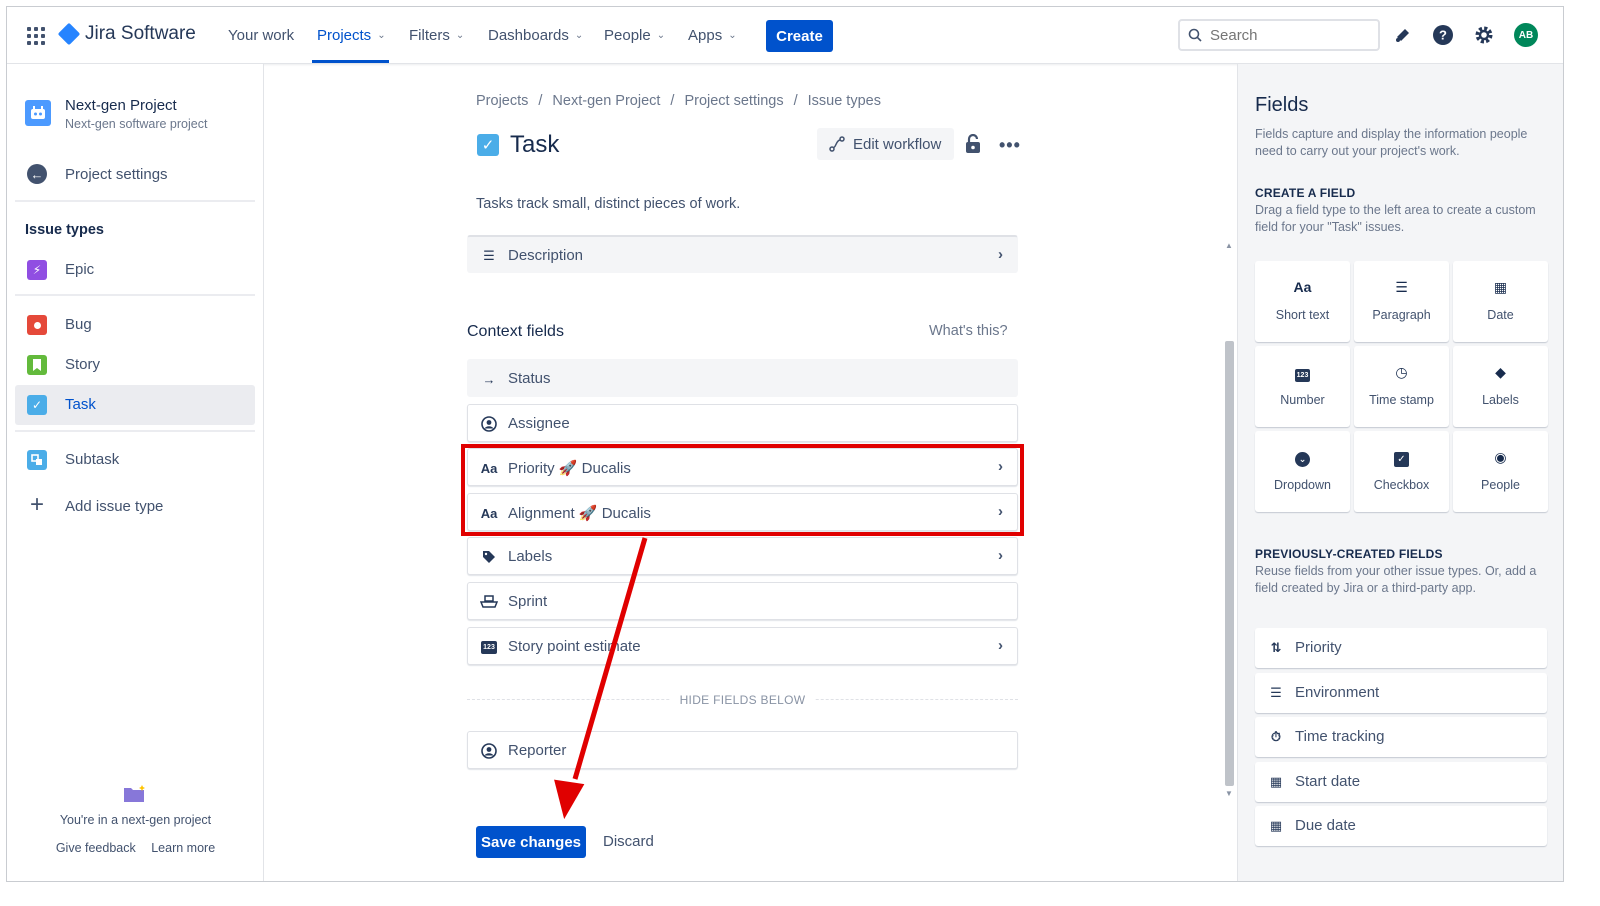 The image size is (1600, 906). I want to click on discard-button: Discard, so click(628, 841).